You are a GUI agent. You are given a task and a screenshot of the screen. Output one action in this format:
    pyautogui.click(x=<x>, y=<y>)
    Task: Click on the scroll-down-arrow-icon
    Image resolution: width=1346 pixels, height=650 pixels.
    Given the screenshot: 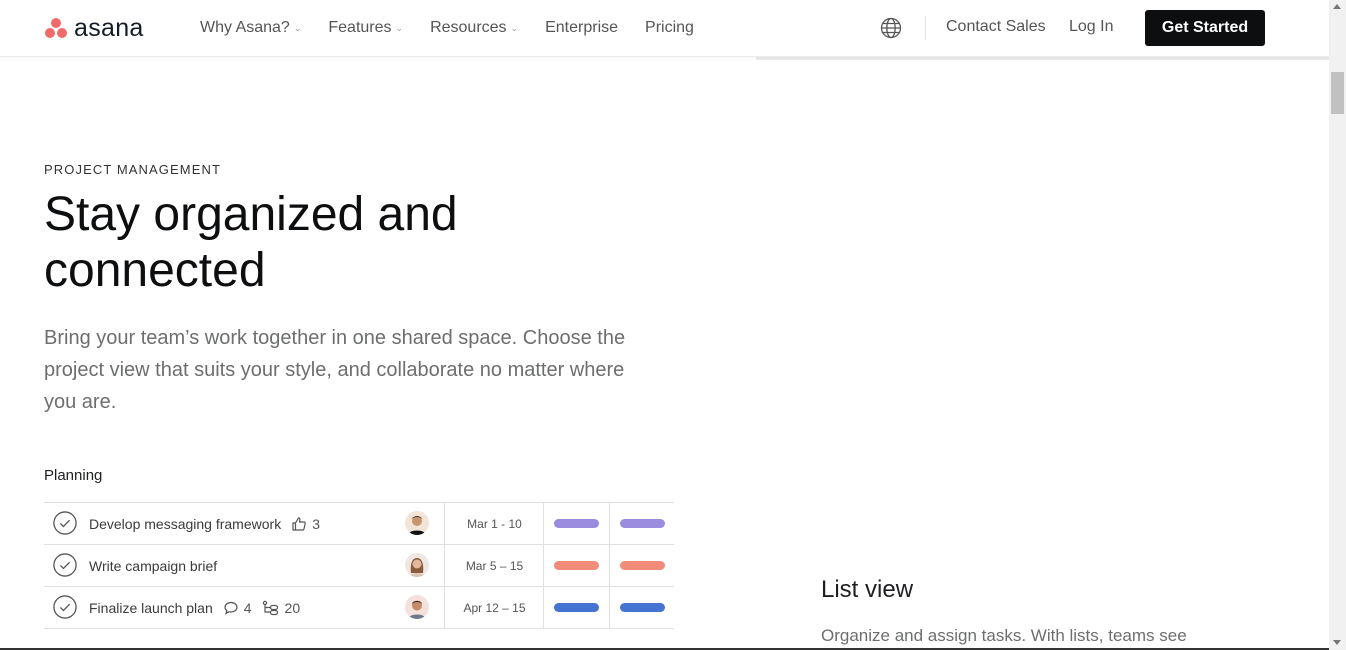 What is the action you would take?
    pyautogui.click(x=1337, y=642)
    